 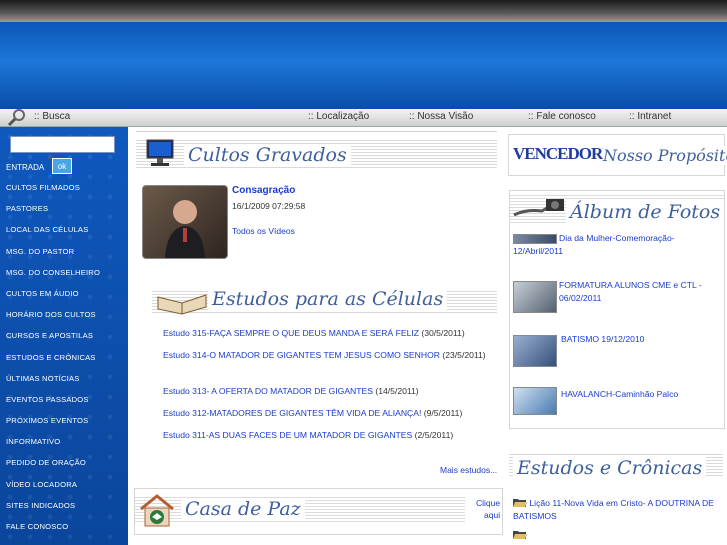 I want to click on sidebar-item-cursos-e-apostilas: CURSOS E APOSTILAS, so click(x=53, y=341).